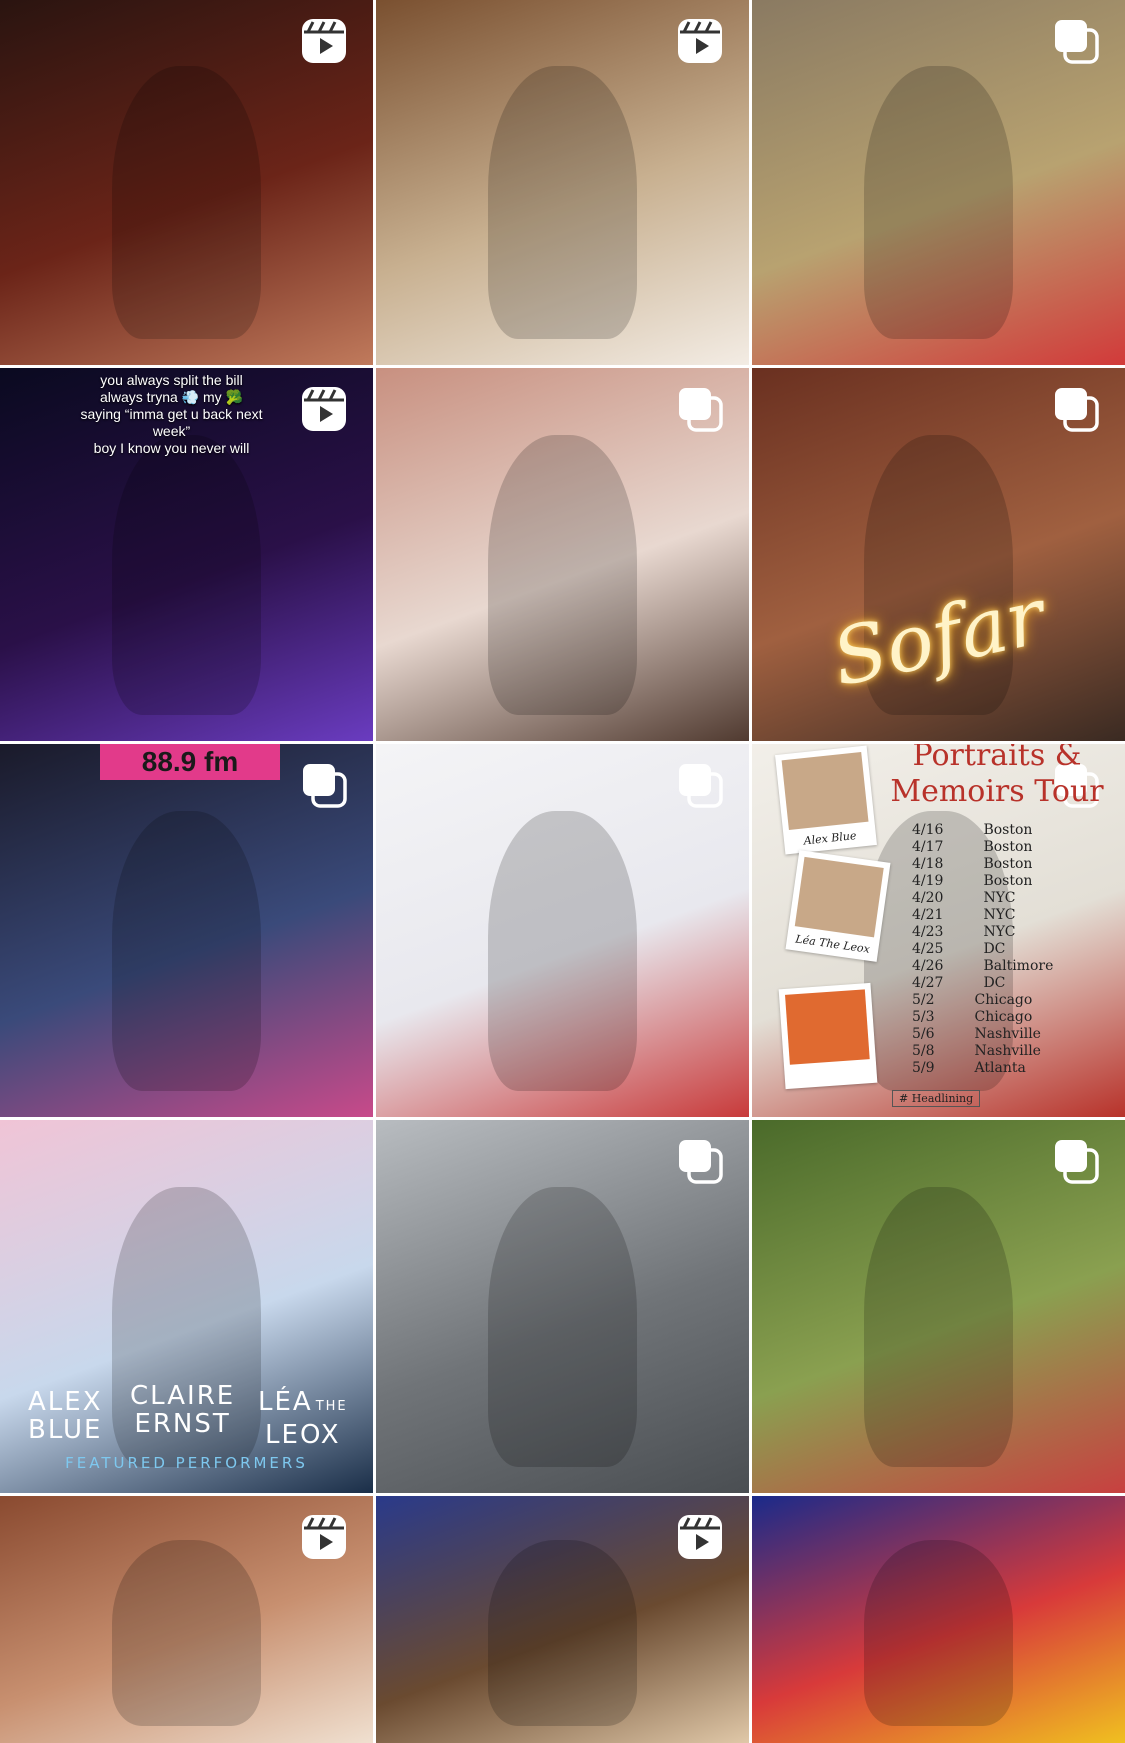  Describe the element at coordinates (928, 898) in the screenshot. I see `tour-date: 4/20` at that location.